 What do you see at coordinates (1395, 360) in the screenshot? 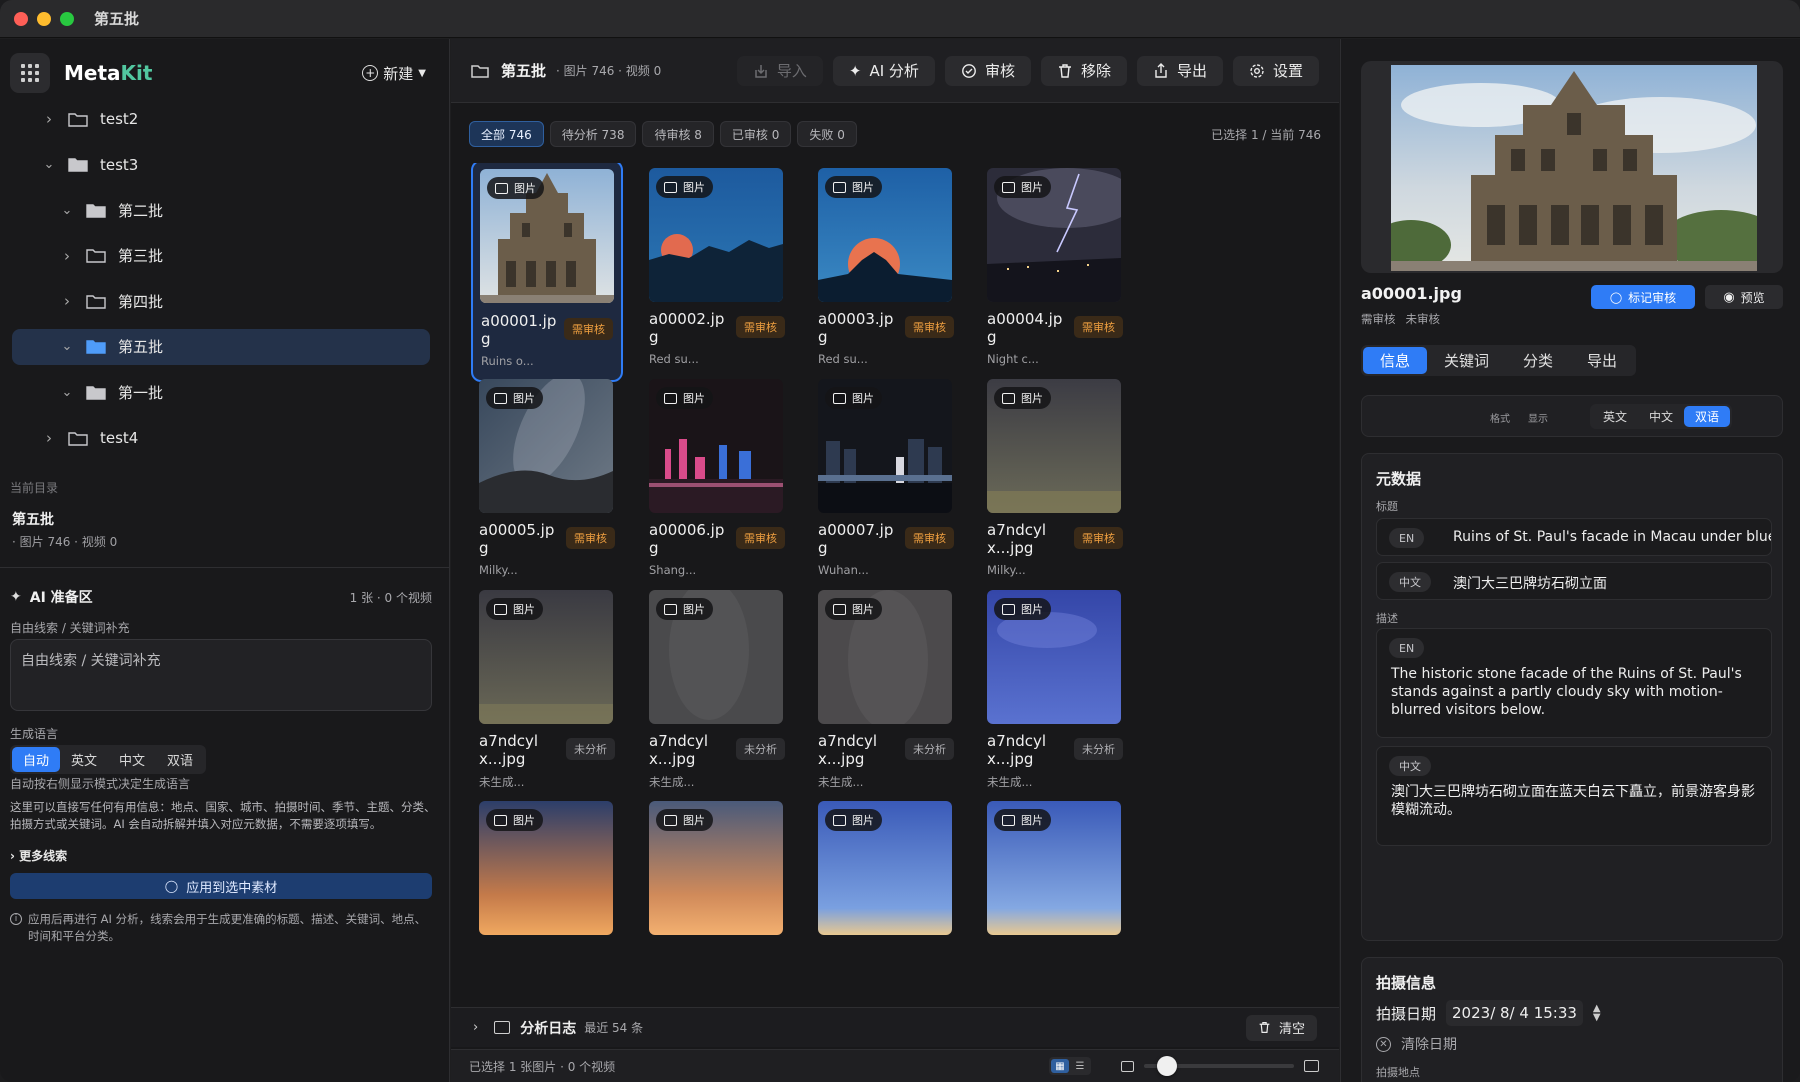
I see `detail-tab: 信息` at bounding box center [1395, 360].